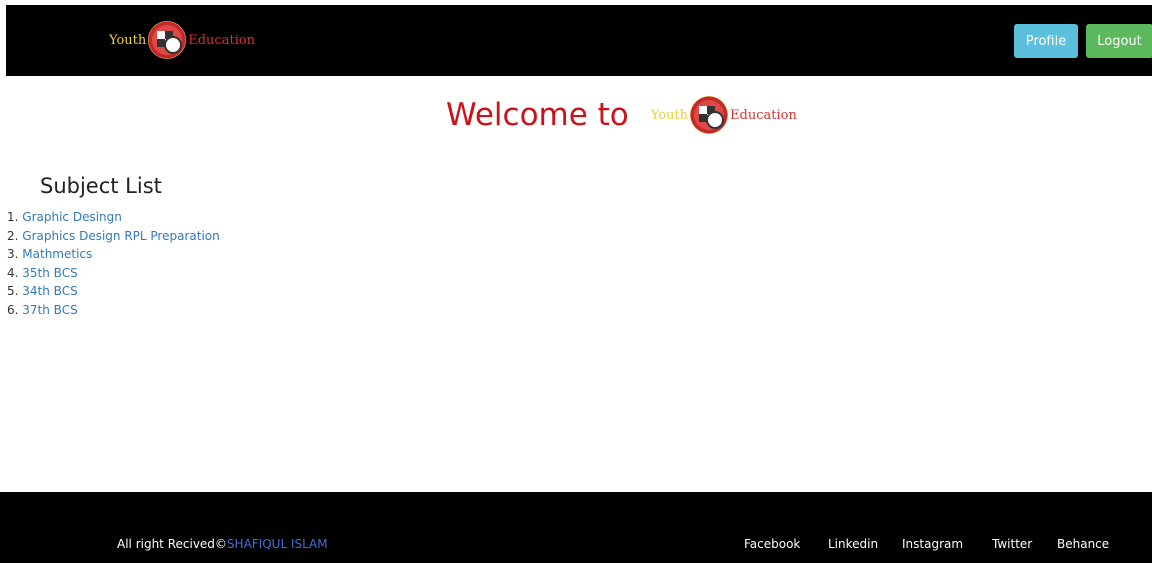 The height and width of the screenshot is (563, 1152). What do you see at coordinates (579, 40) in the screenshot?
I see `top-navbar: Youth Education Profile Logout` at bounding box center [579, 40].